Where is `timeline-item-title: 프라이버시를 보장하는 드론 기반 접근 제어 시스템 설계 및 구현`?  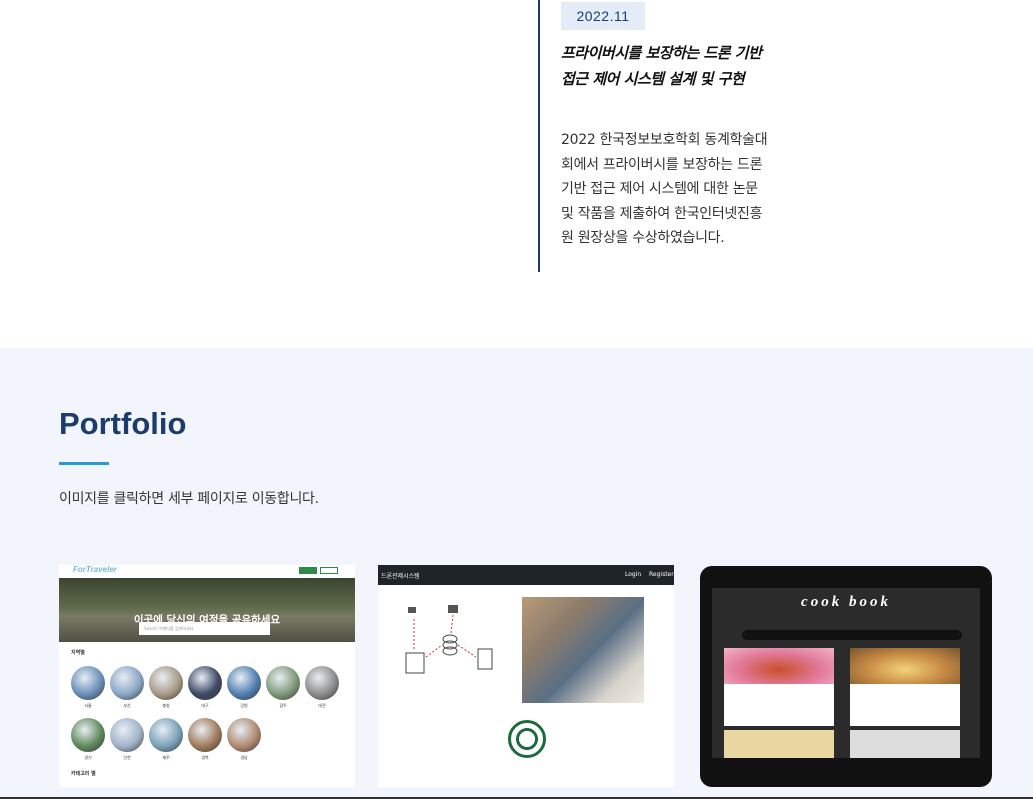
timeline-item-title: 프라이버시를 보장하는 드론 기반 접근 제어 시스템 설계 및 구현 is located at coordinates (661, 66).